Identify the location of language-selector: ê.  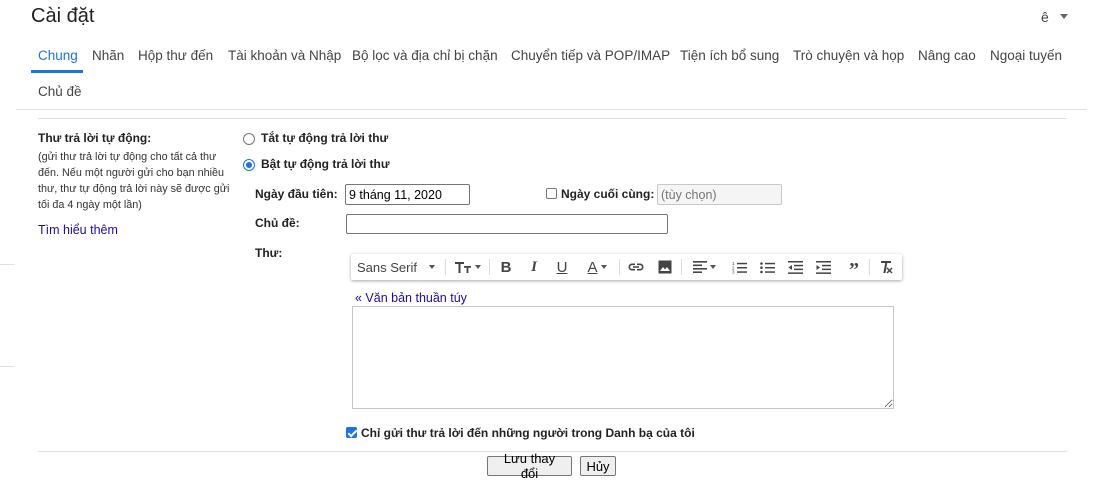
(1045, 17).